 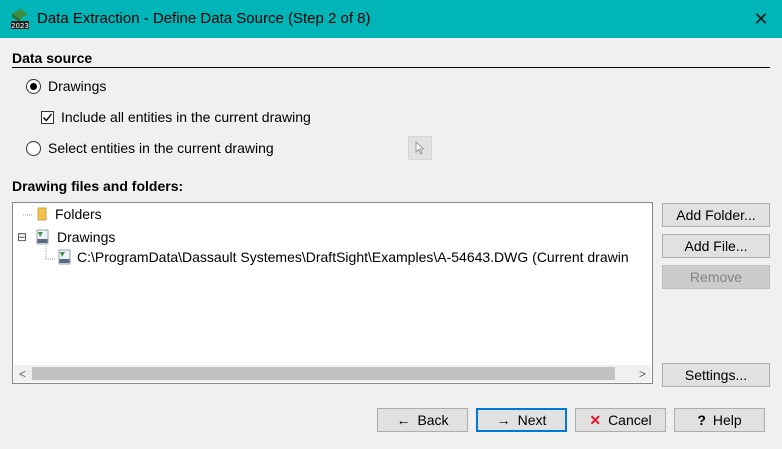 What do you see at coordinates (323, 373) in the screenshot?
I see `scrollbar-thumb` at bounding box center [323, 373].